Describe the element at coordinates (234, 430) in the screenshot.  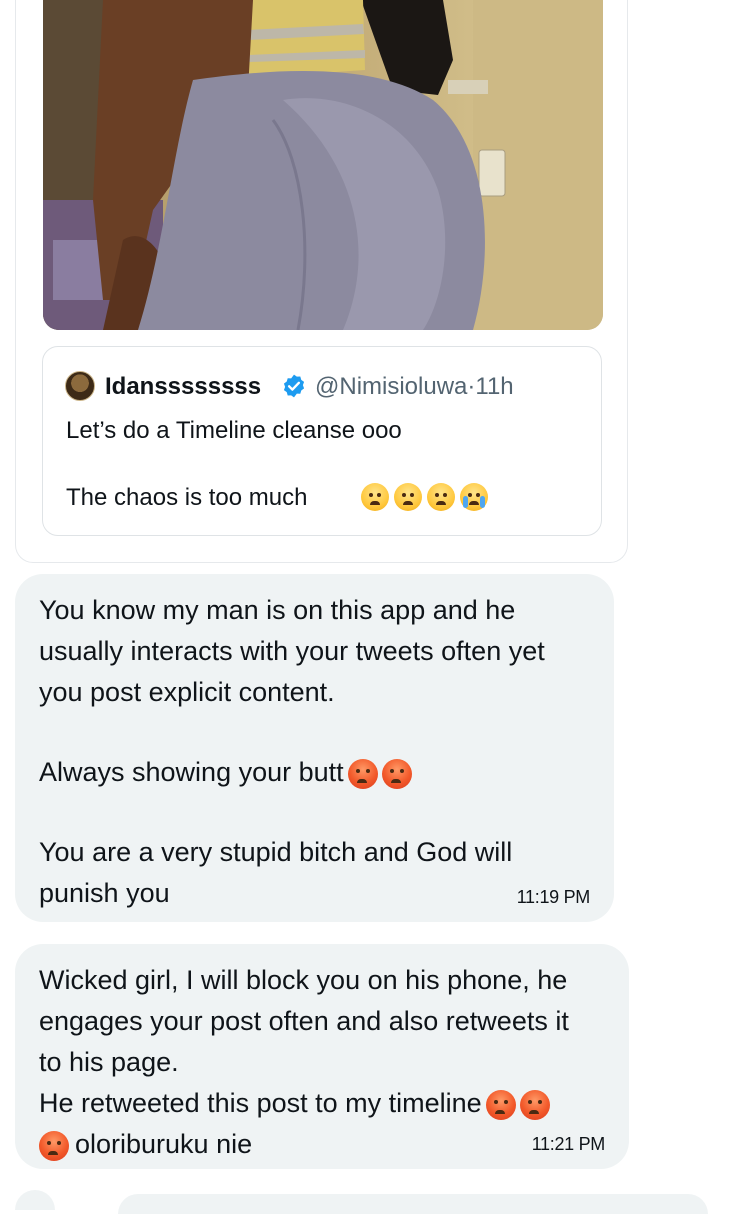
I see `quoted-tweet-text-line1: Let’s do a Timeline cleanse ooo` at that location.